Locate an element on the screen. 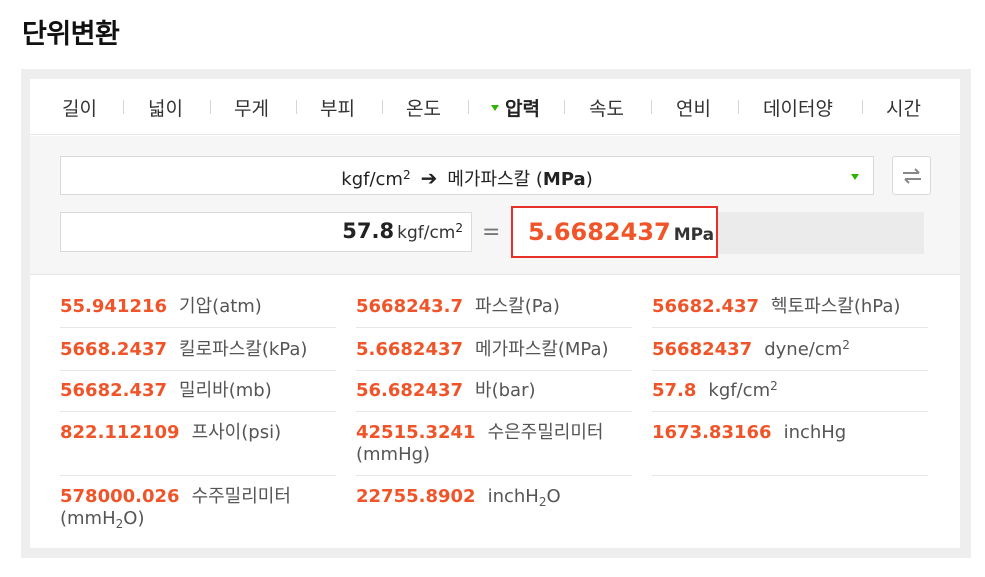  result-item-unit-line2: (mmH is located at coordinates (88, 518).